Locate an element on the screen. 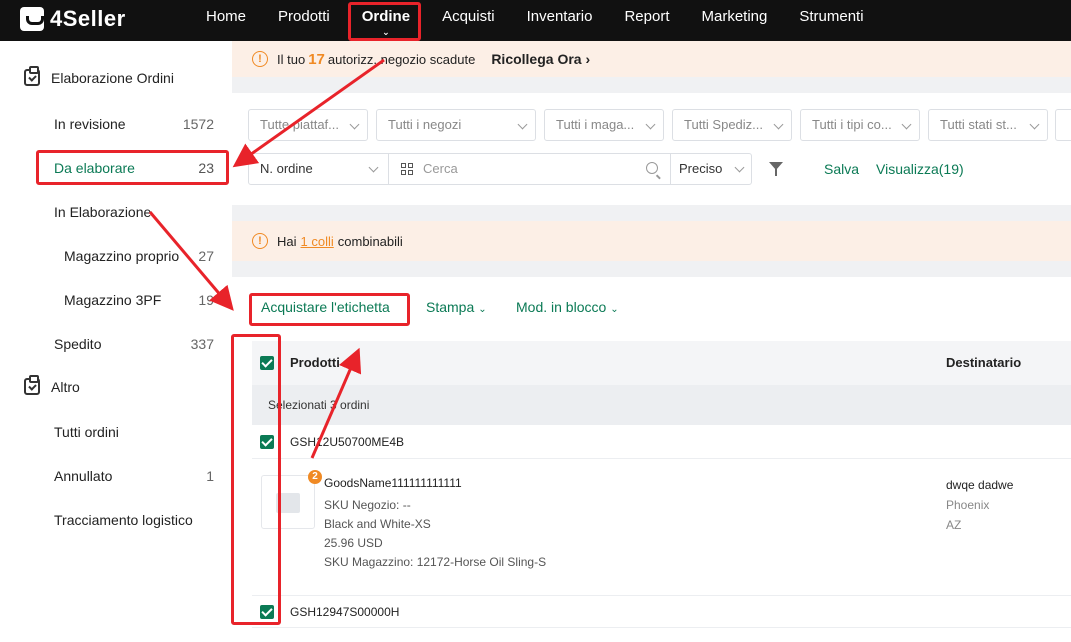 This screenshot has width=1071, height=642. chevron-right-icon: › is located at coordinates (588, 59).